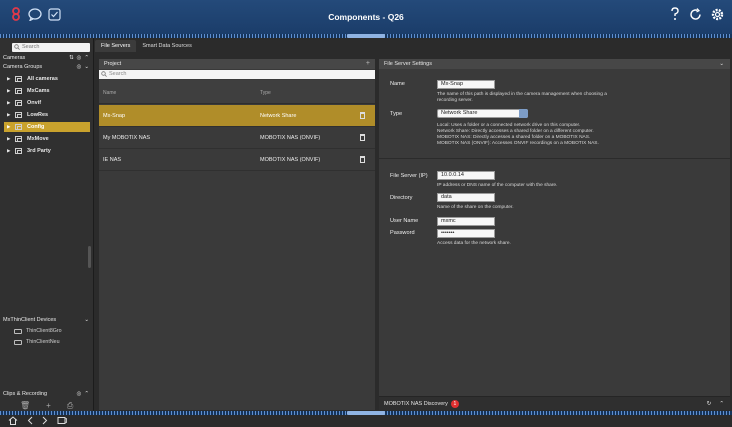  What do you see at coordinates (402, 233) in the screenshot?
I see `password-label: Password` at bounding box center [402, 233].